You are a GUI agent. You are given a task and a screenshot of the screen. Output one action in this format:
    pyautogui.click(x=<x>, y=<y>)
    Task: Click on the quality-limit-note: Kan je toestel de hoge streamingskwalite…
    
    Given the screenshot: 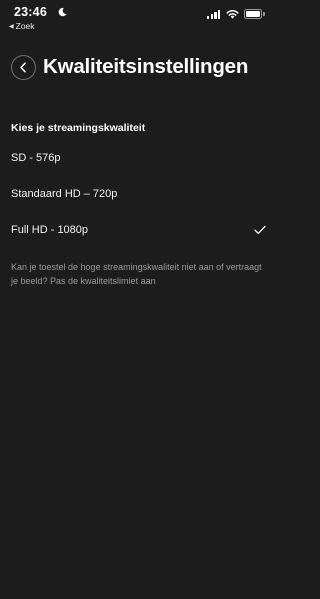 What is the action you would take?
    pyautogui.click(x=136, y=274)
    